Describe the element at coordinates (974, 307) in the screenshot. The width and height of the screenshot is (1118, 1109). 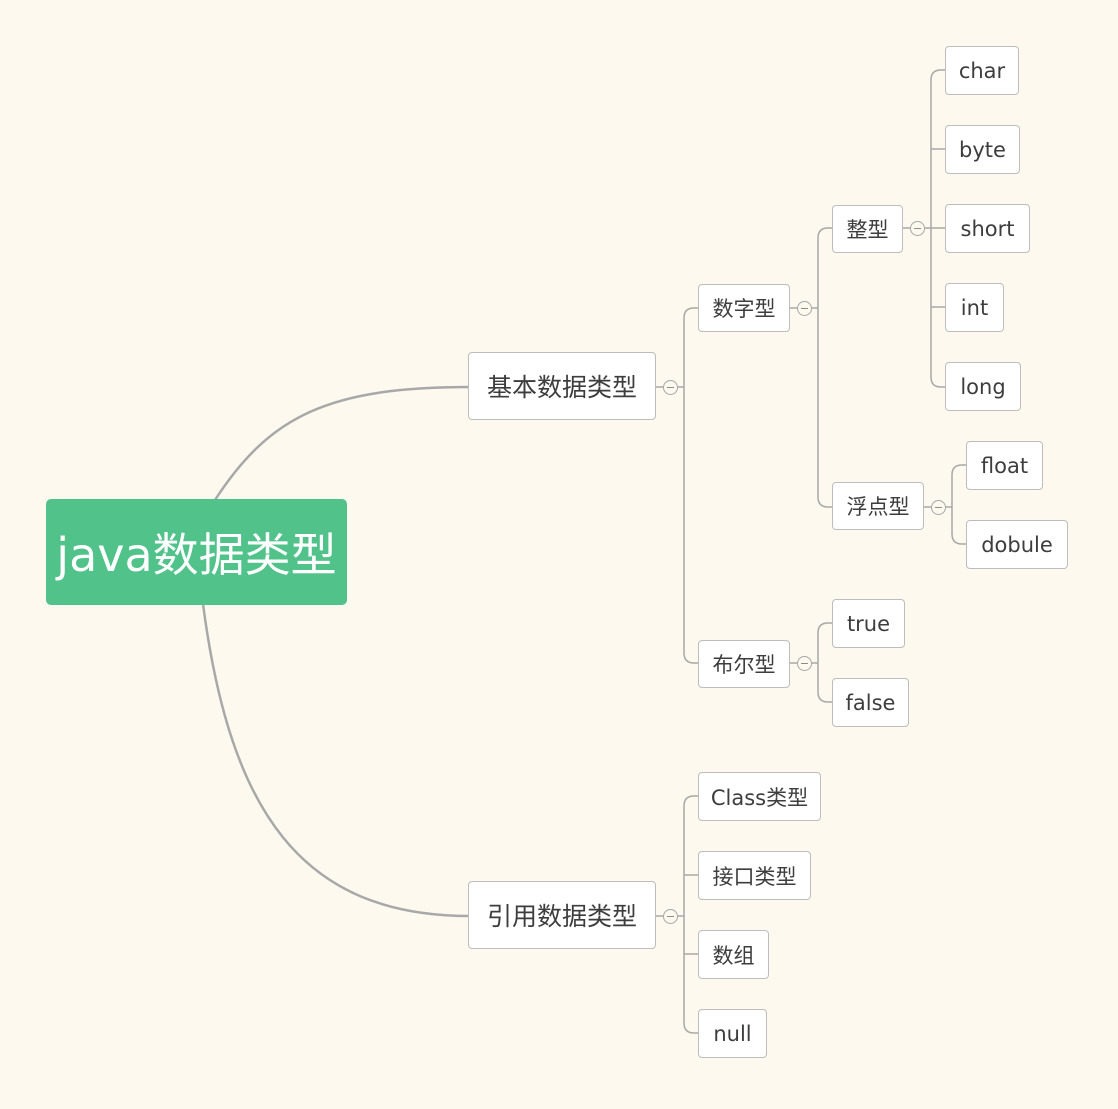
I see `topic-int: int` at that location.